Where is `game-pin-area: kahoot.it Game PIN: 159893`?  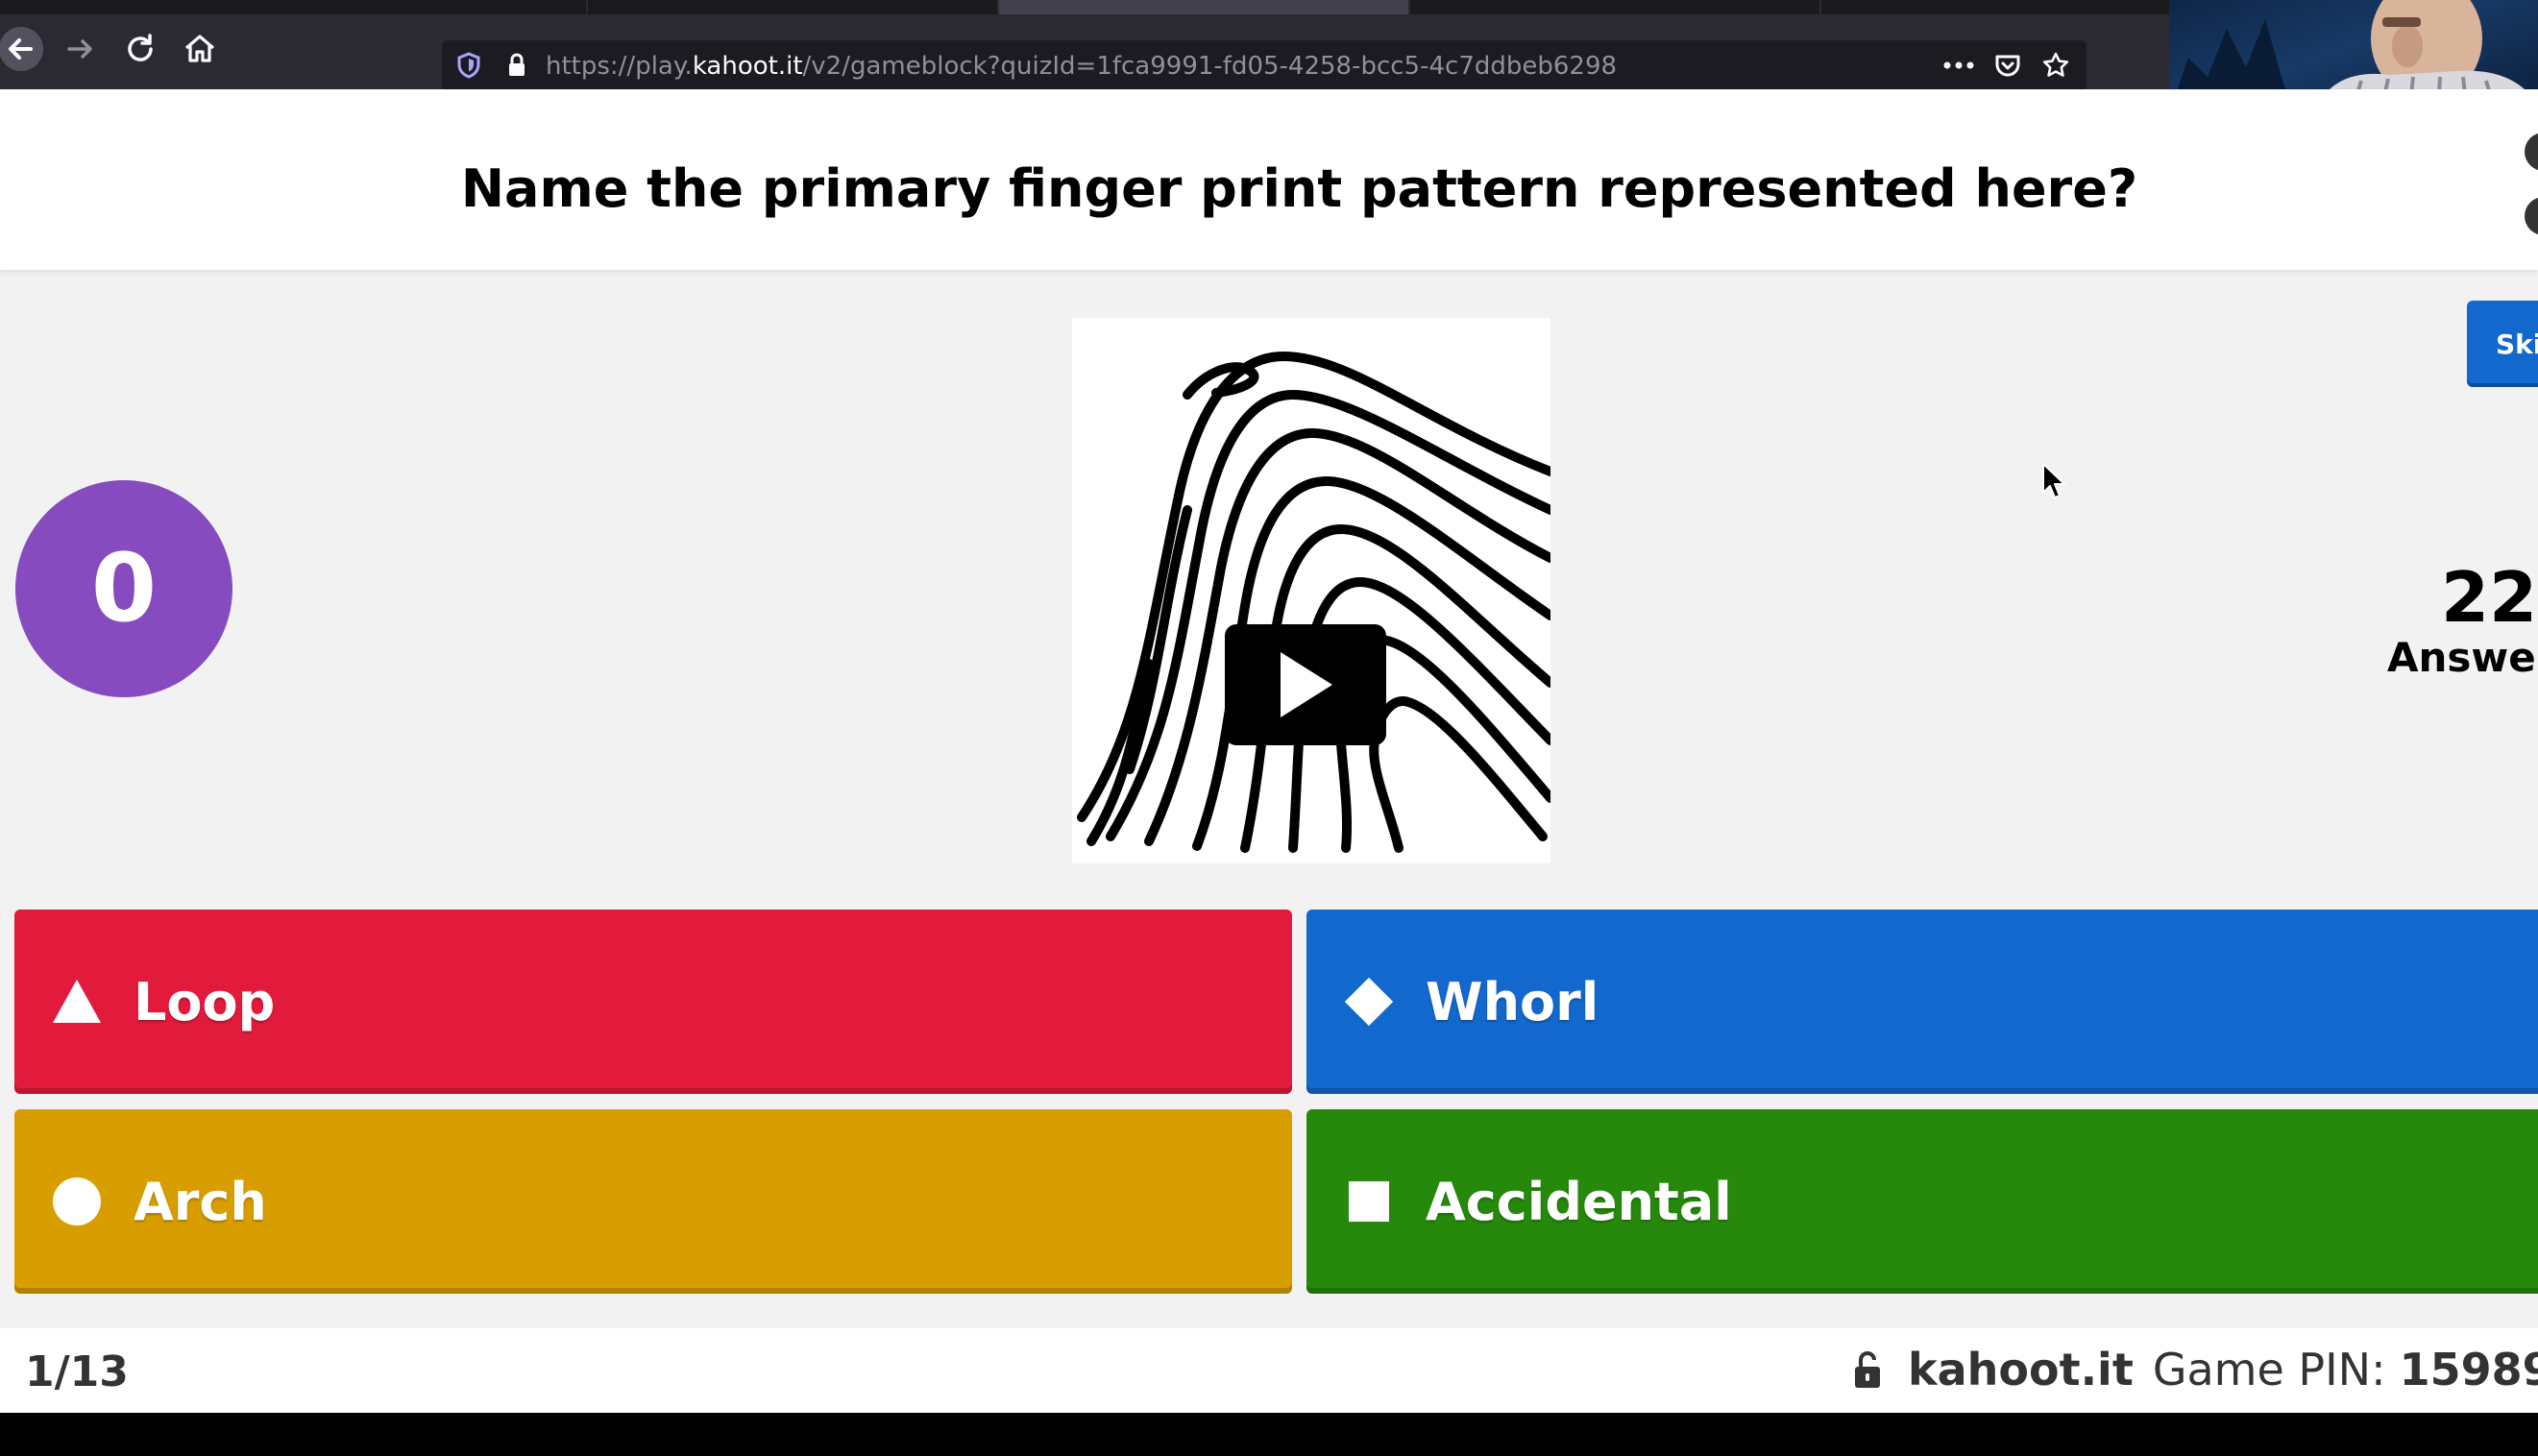 game-pin-area: kahoot.it Game PIN: 159893 is located at coordinates (2195, 1369).